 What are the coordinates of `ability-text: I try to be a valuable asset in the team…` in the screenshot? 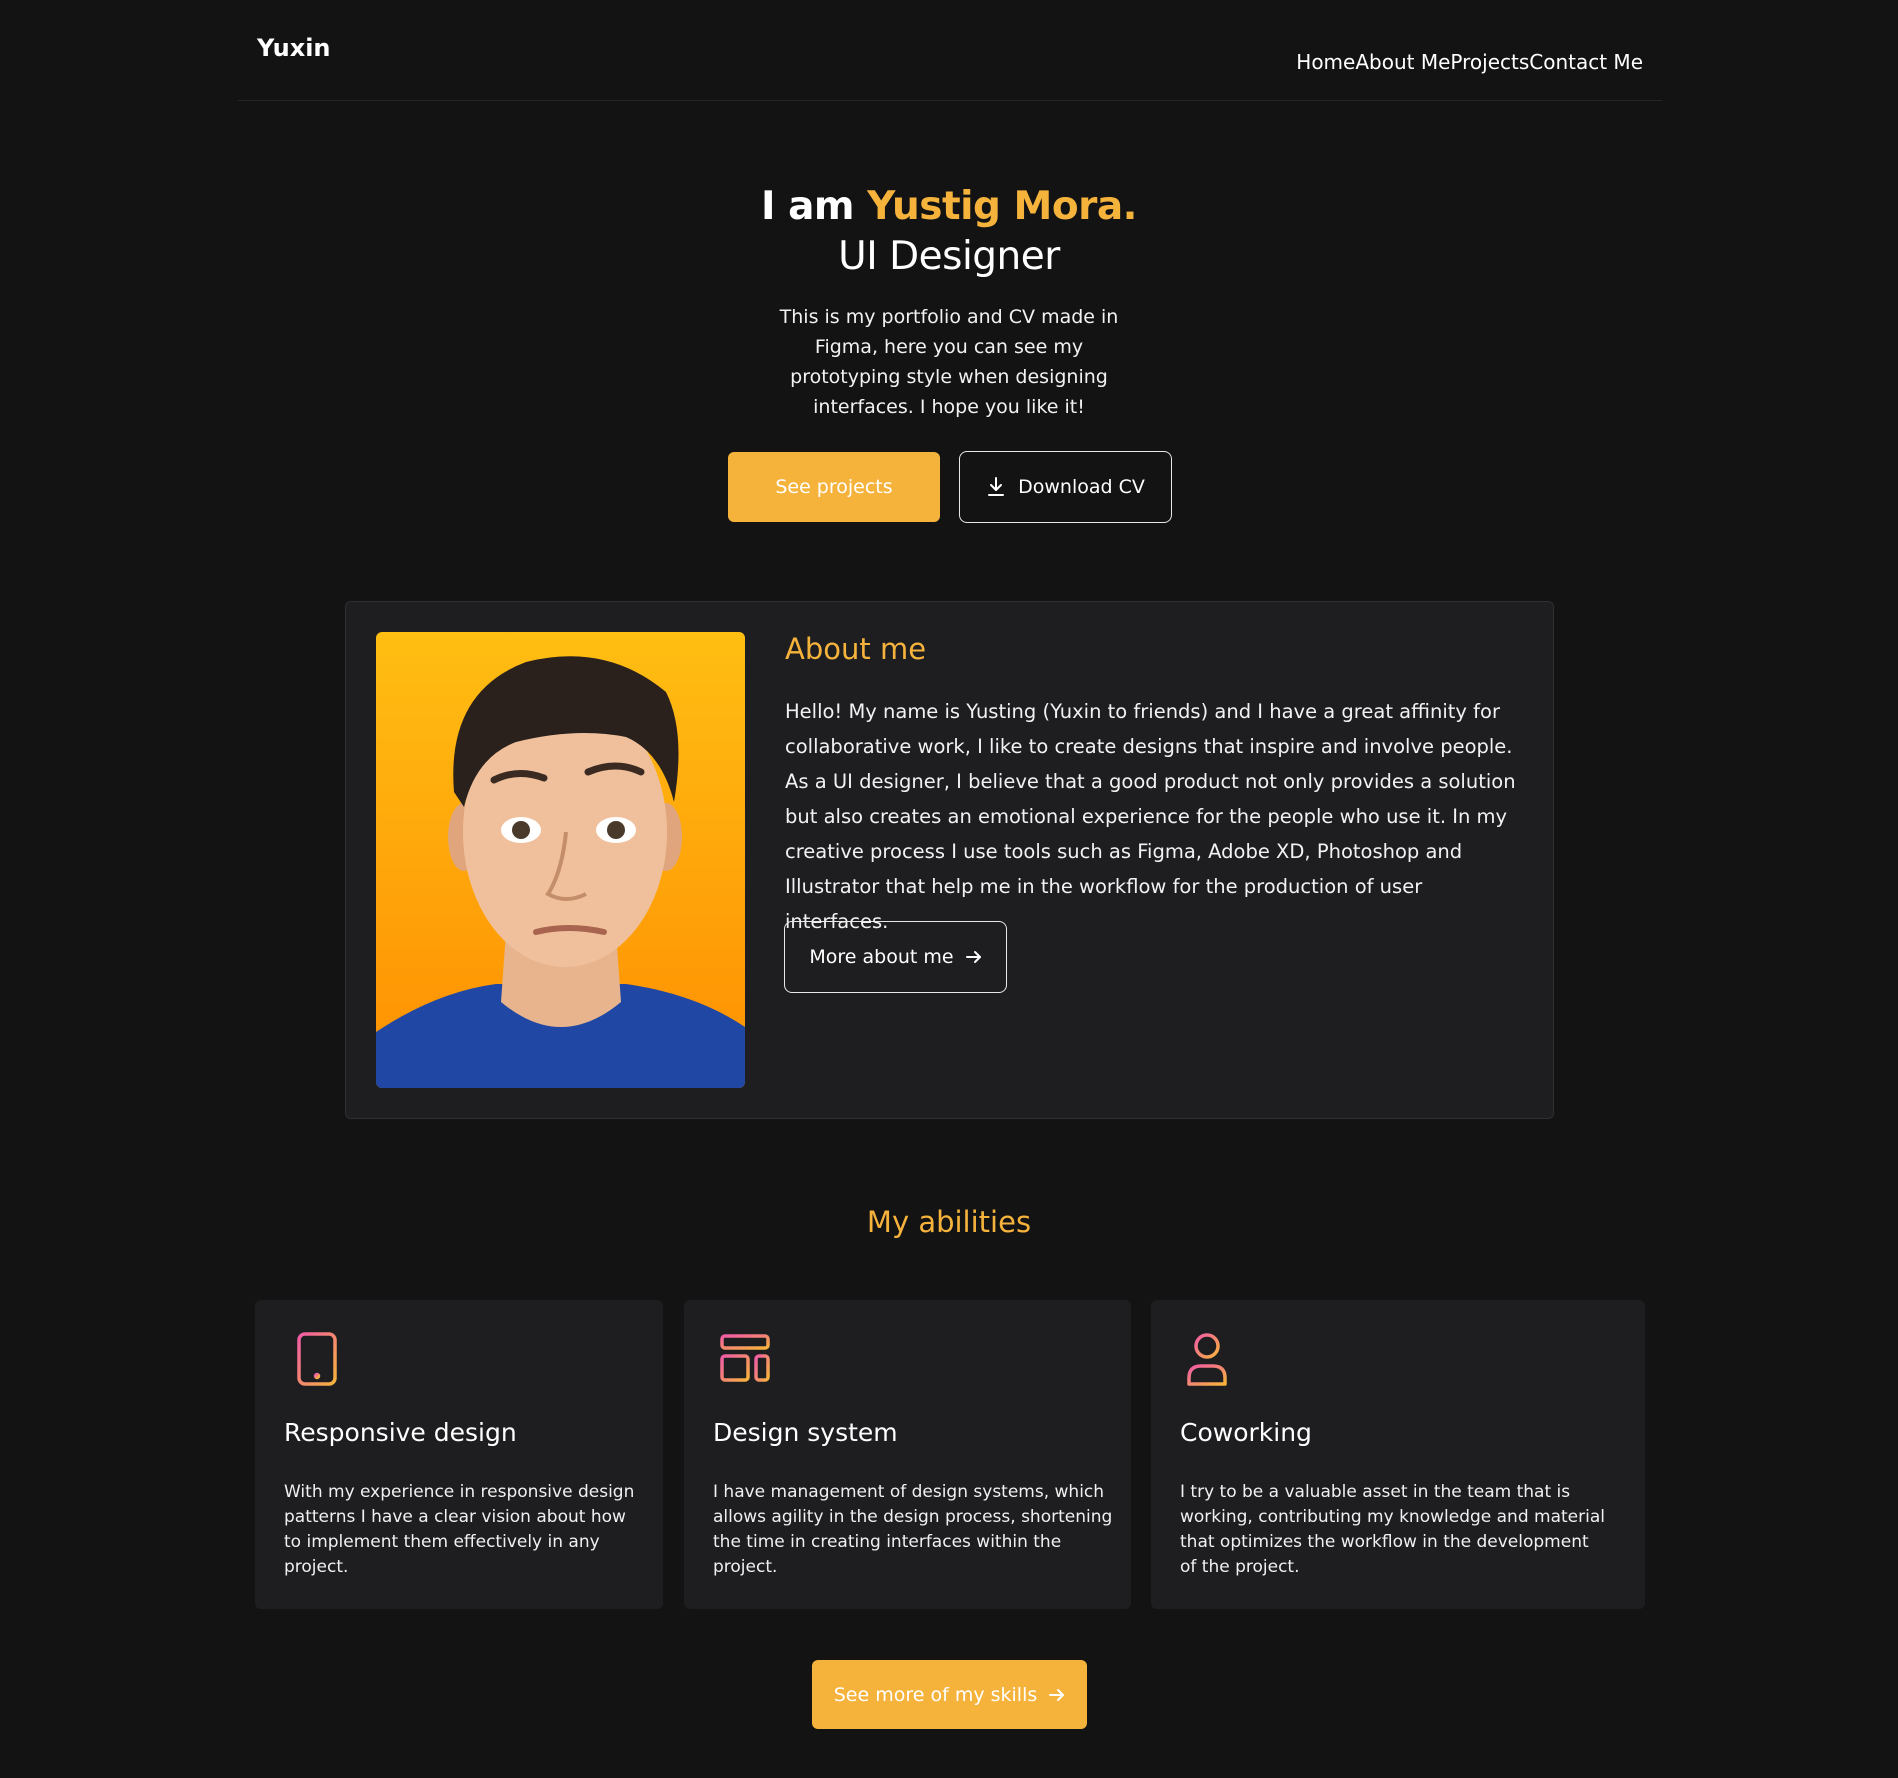 It's located at (1392, 1529).